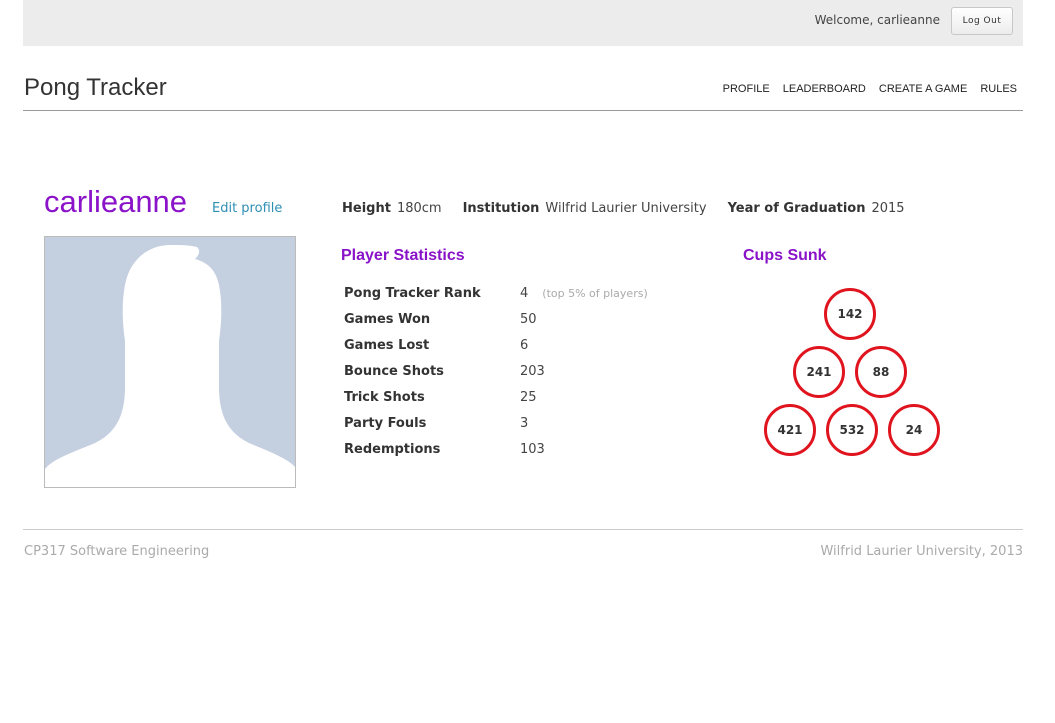 The width and height of the screenshot is (1055, 723). What do you see at coordinates (116, 201) in the screenshot?
I see `profile-username: carlieanne` at bounding box center [116, 201].